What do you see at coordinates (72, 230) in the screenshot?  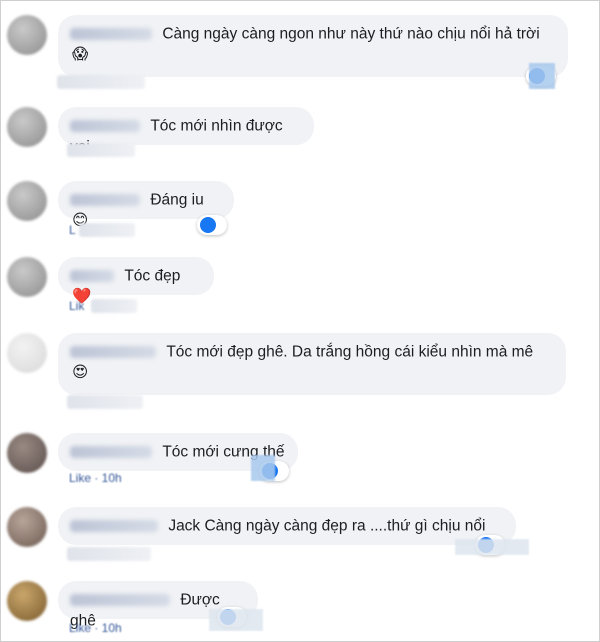 I see `like-link: L` at bounding box center [72, 230].